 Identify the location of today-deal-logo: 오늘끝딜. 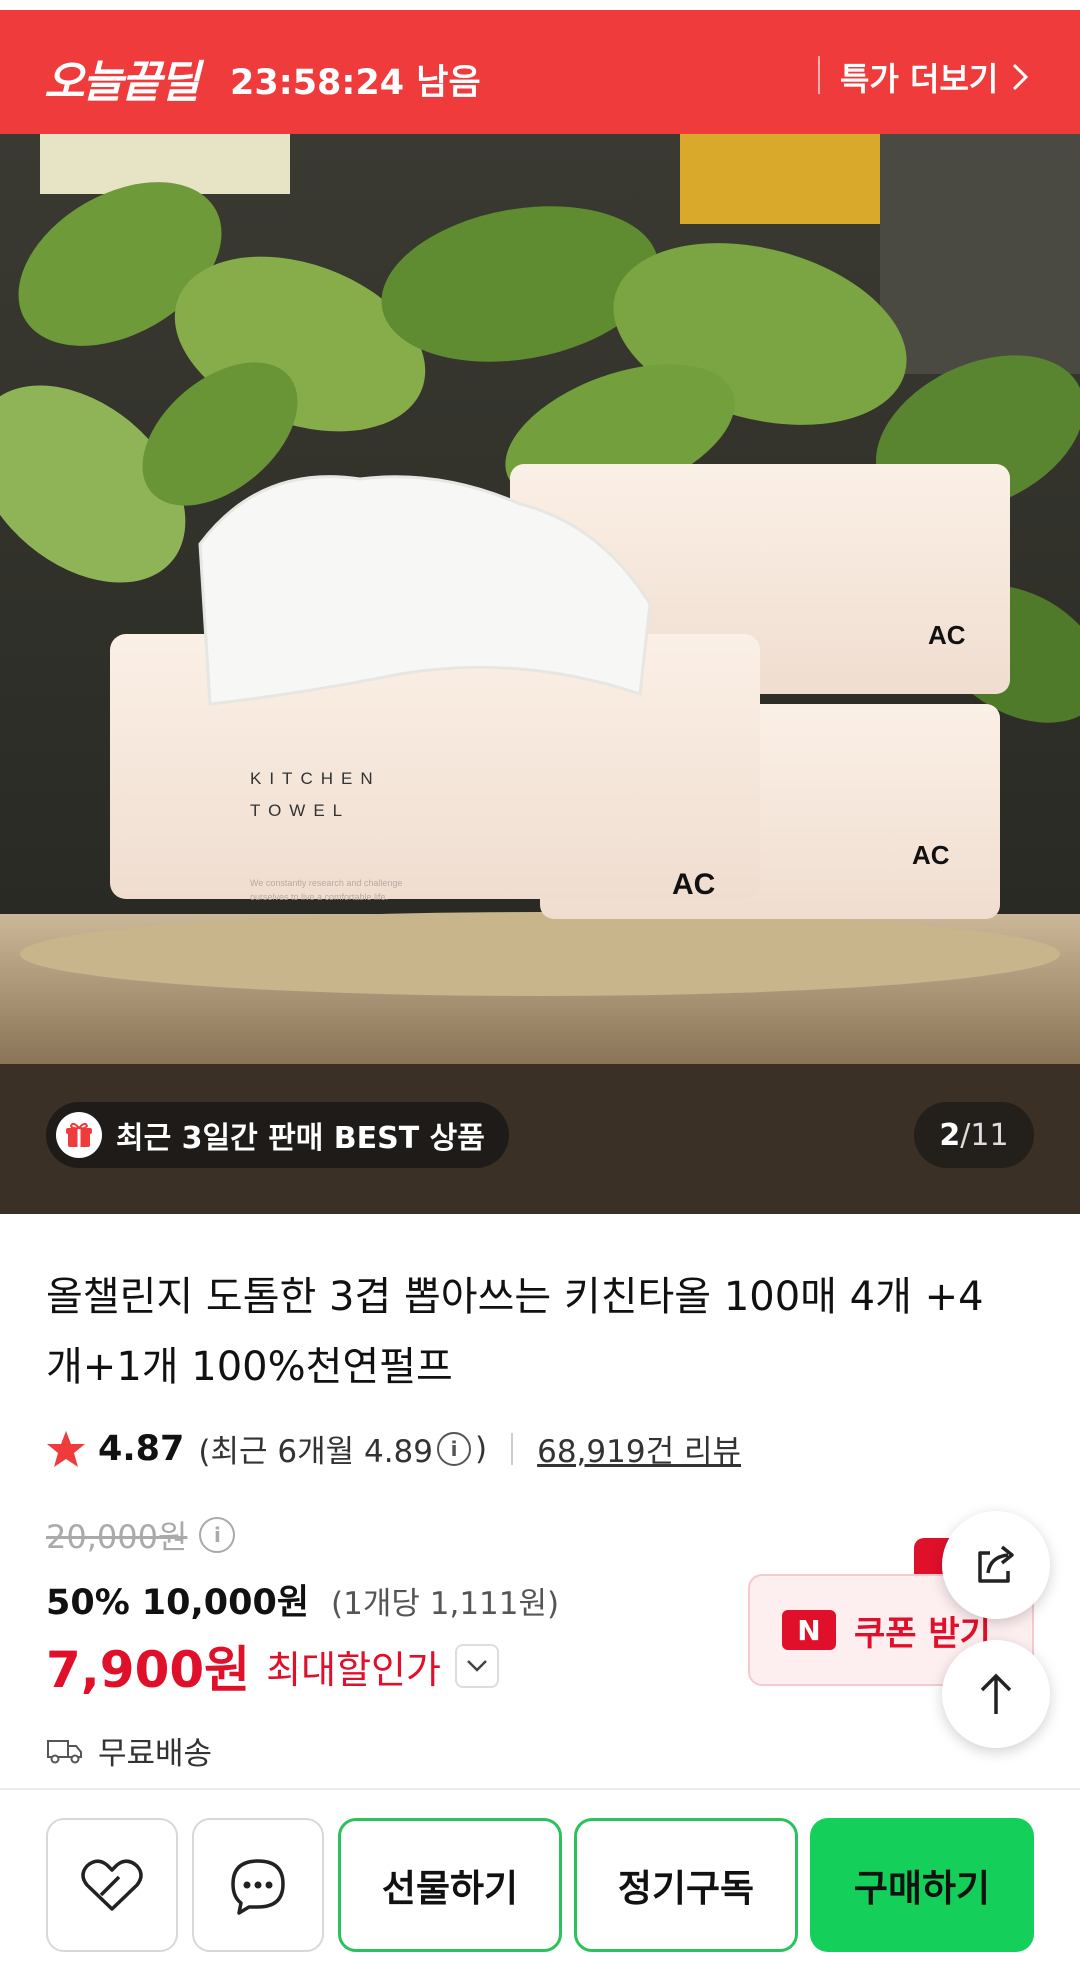
(122, 82).